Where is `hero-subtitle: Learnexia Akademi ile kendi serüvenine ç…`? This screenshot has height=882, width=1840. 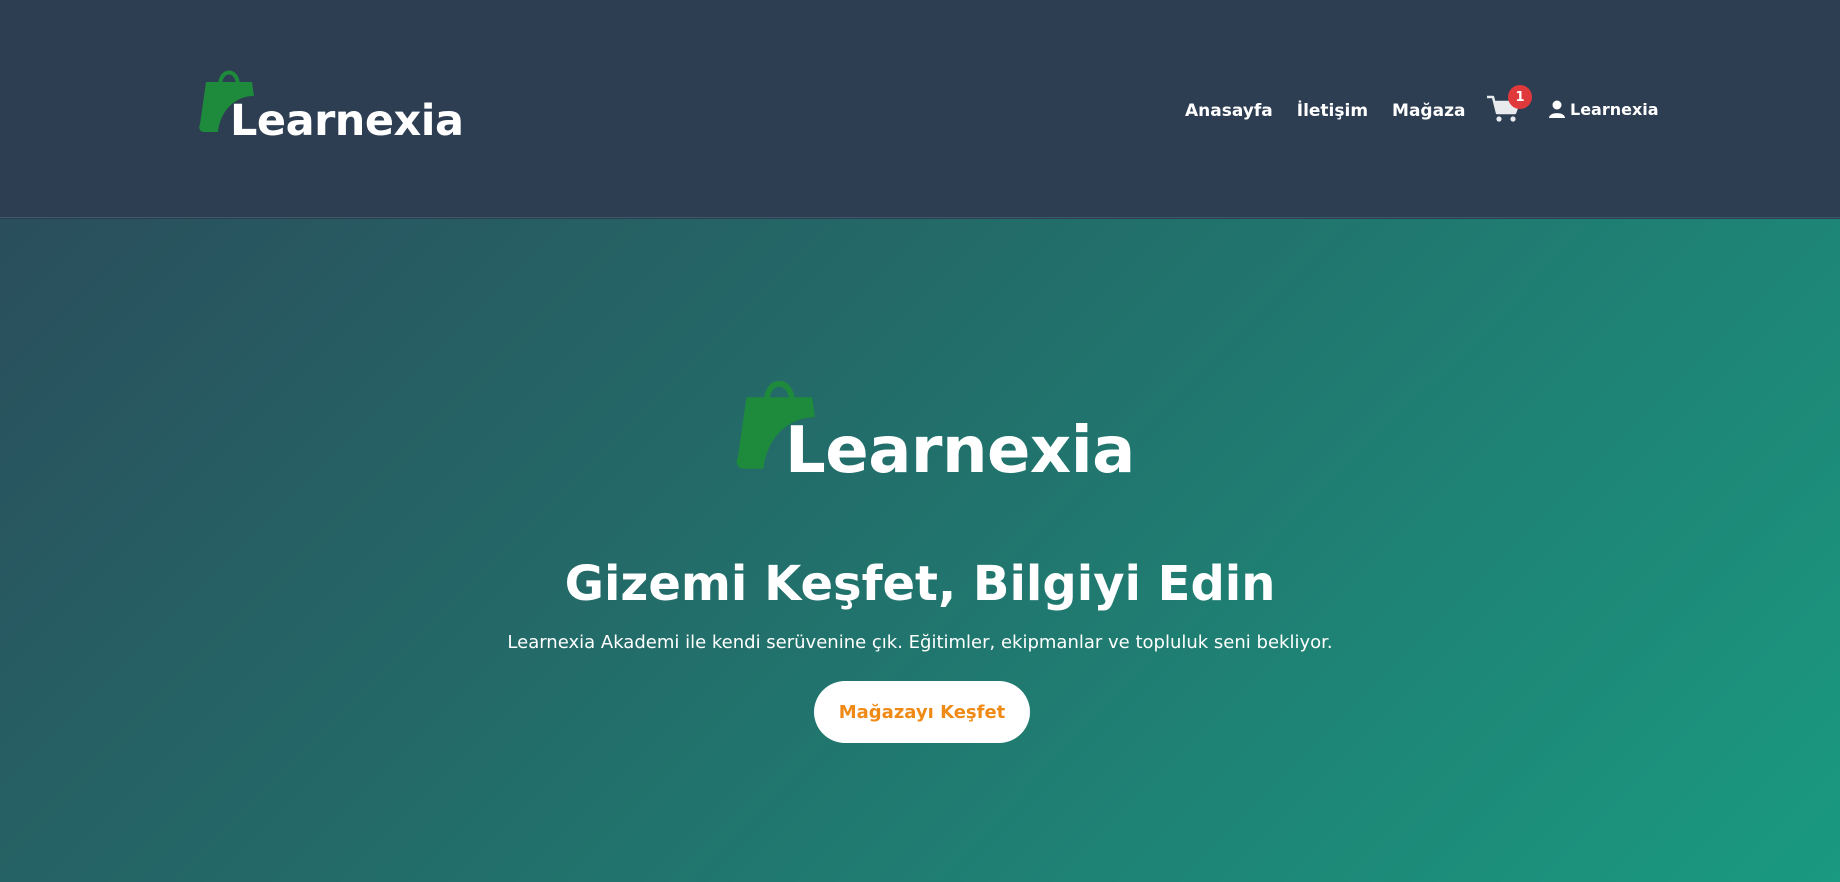 hero-subtitle: Learnexia Akademi ile kendi serüvenine ç… is located at coordinates (920, 642).